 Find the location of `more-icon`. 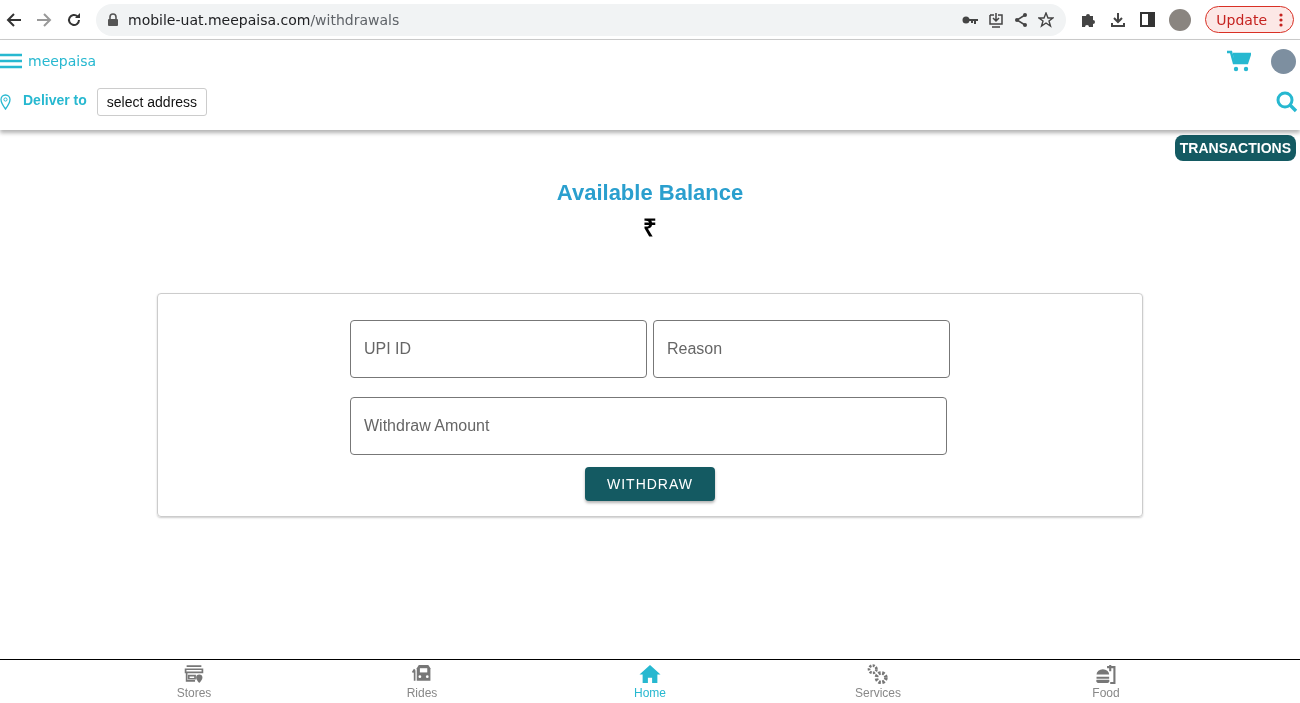

more-icon is located at coordinates (1281, 19).